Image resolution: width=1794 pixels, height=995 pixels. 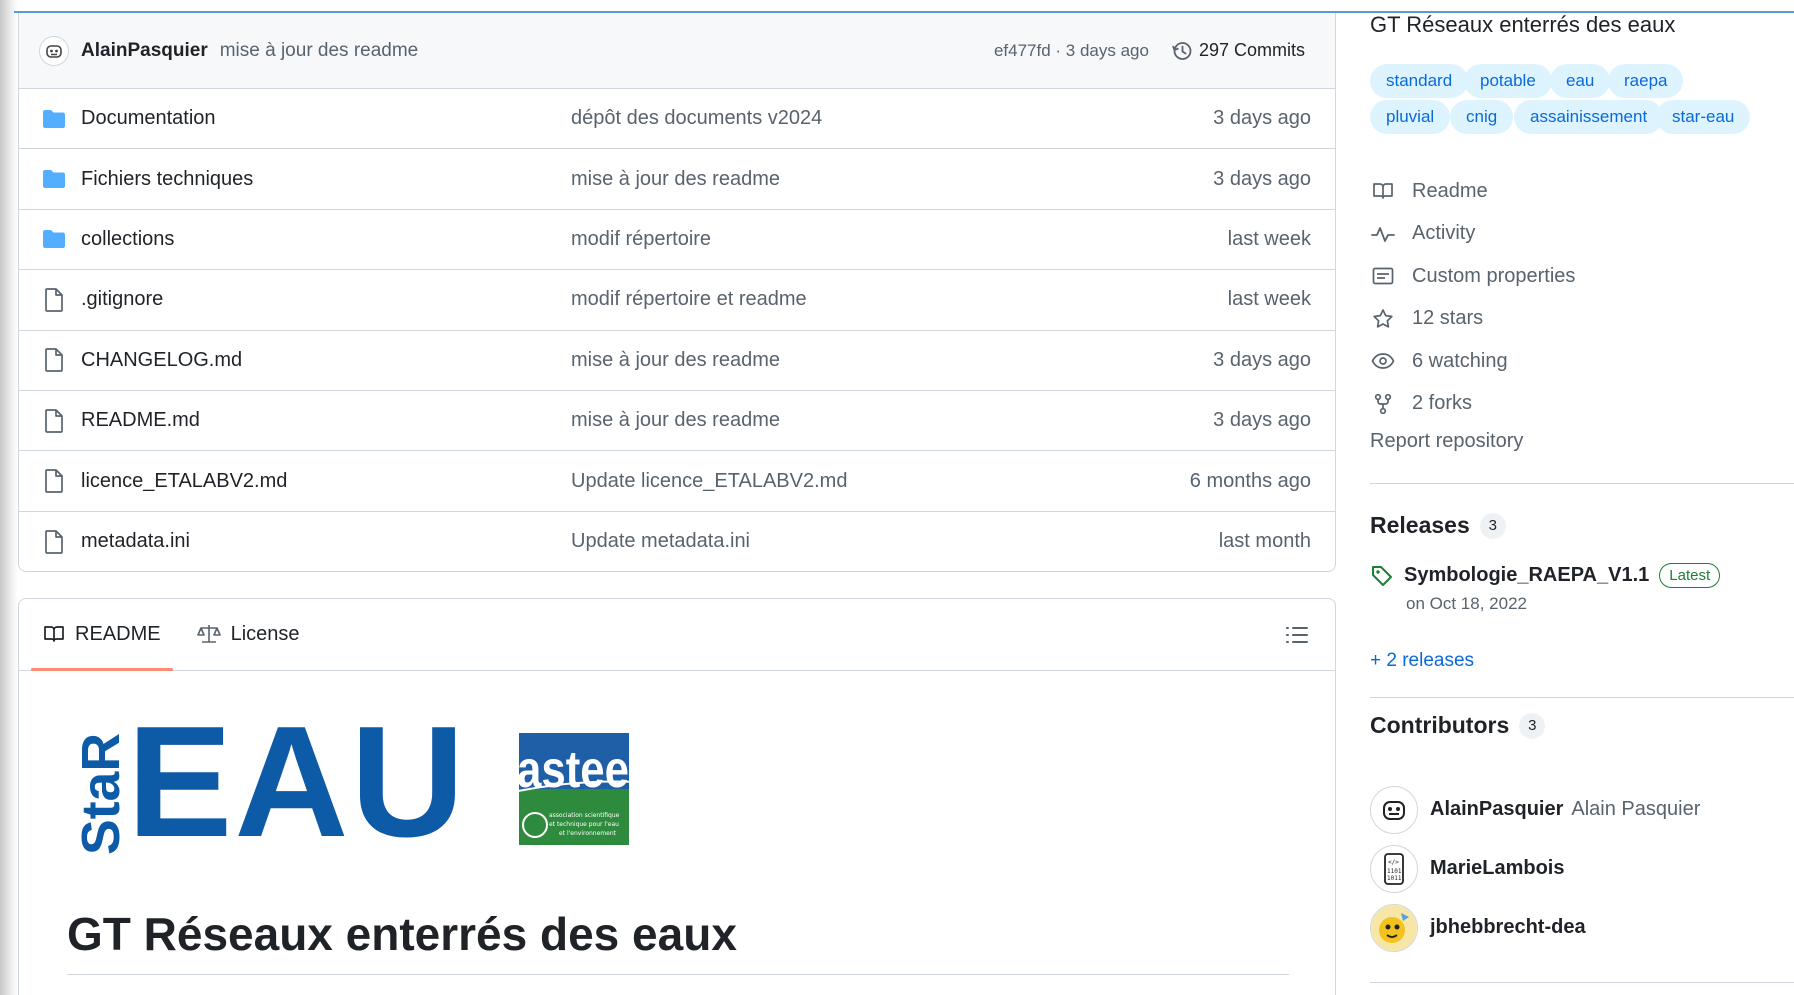 I want to click on file-commit-date: last month, so click(x=1264, y=541).